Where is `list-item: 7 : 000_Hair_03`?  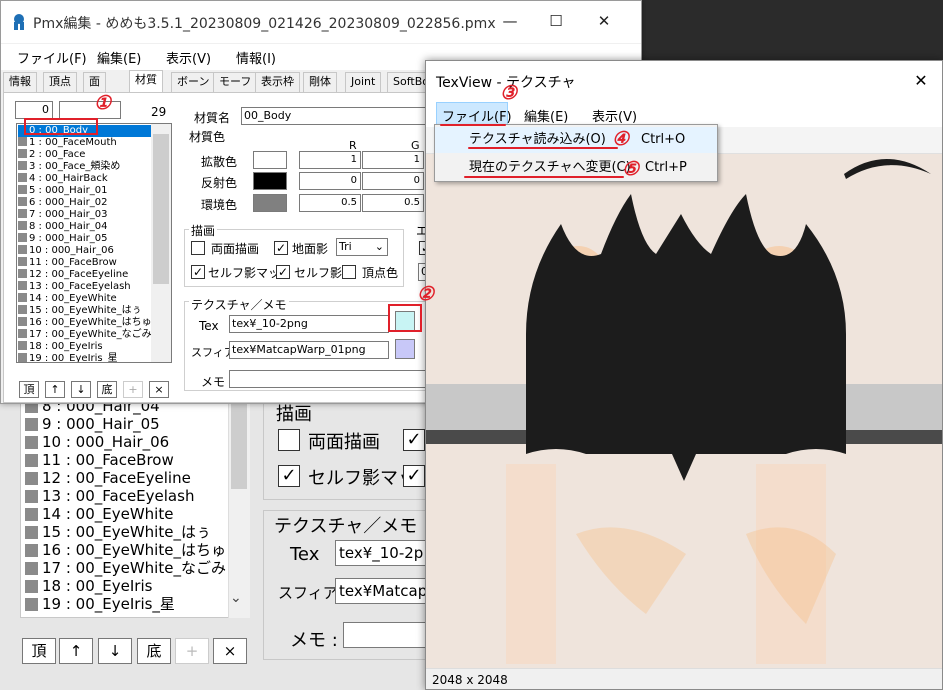
list-item: 7 : 000_Hair_03 is located at coordinates (85, 215).